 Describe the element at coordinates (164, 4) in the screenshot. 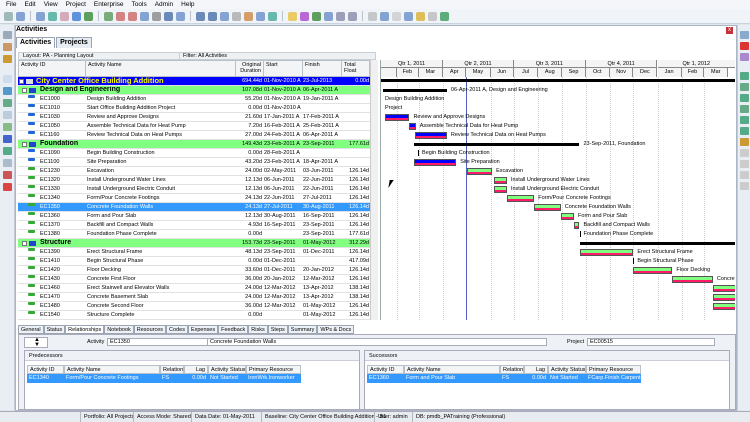

I see `menu-admin: Admin` at that location.